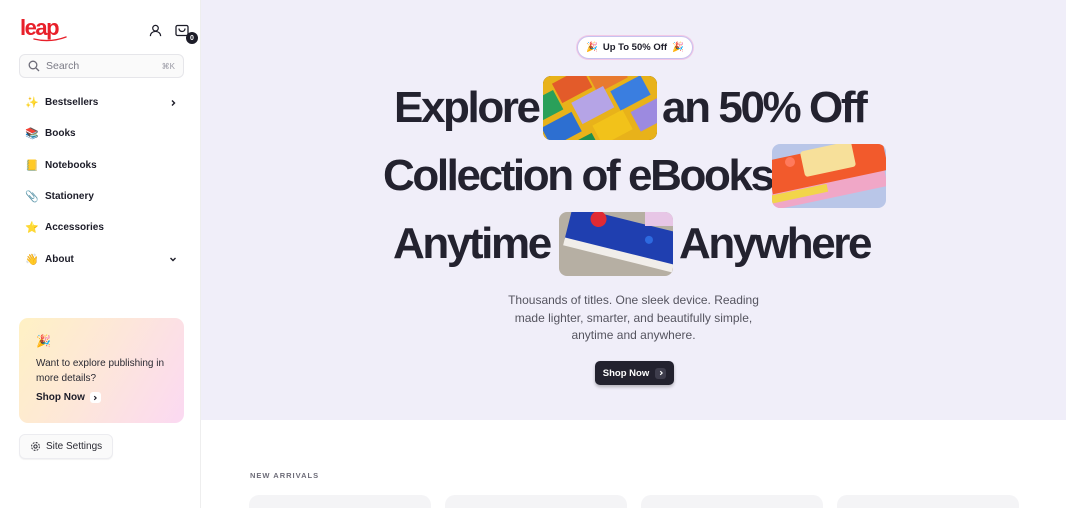 The height and width of the screenshot is (508, 1068). What do you see at coordinates (765, 107) in the screenshot?
I see `headline-discount-text: an 50% Off` at bounding box center [765, 107].